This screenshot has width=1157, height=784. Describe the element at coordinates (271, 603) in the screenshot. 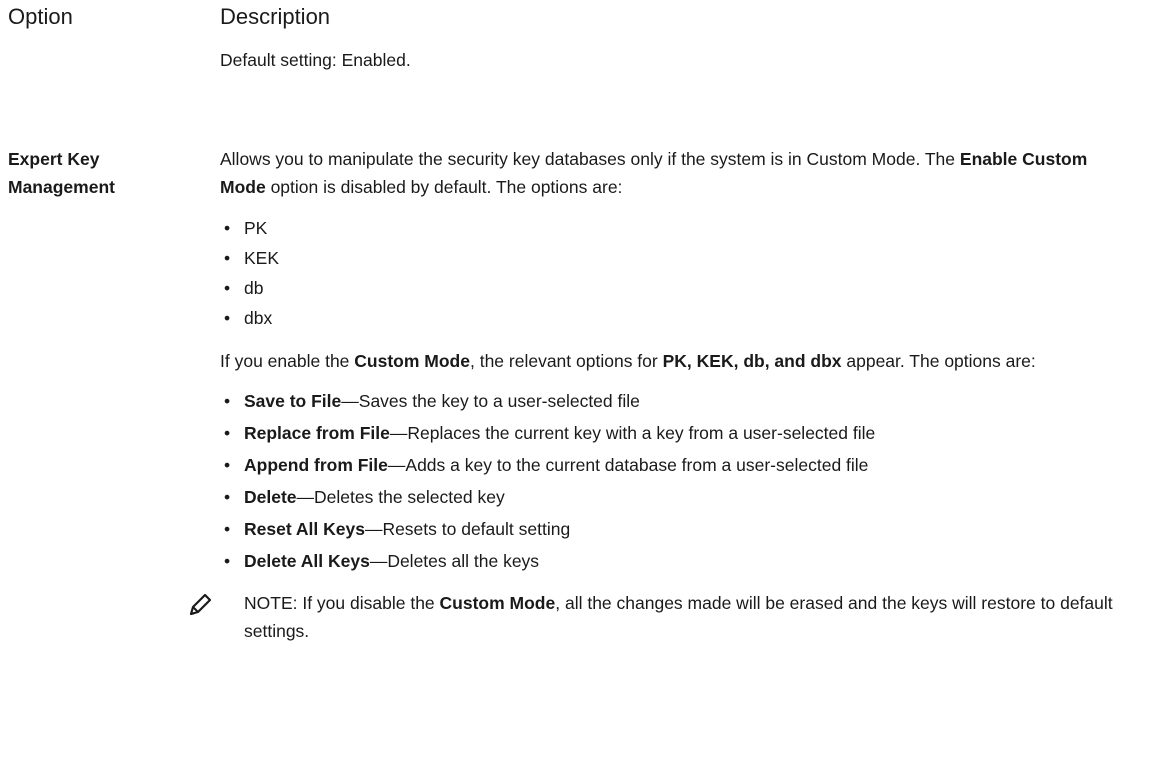

I see `note-label: NOTE:` at that location.